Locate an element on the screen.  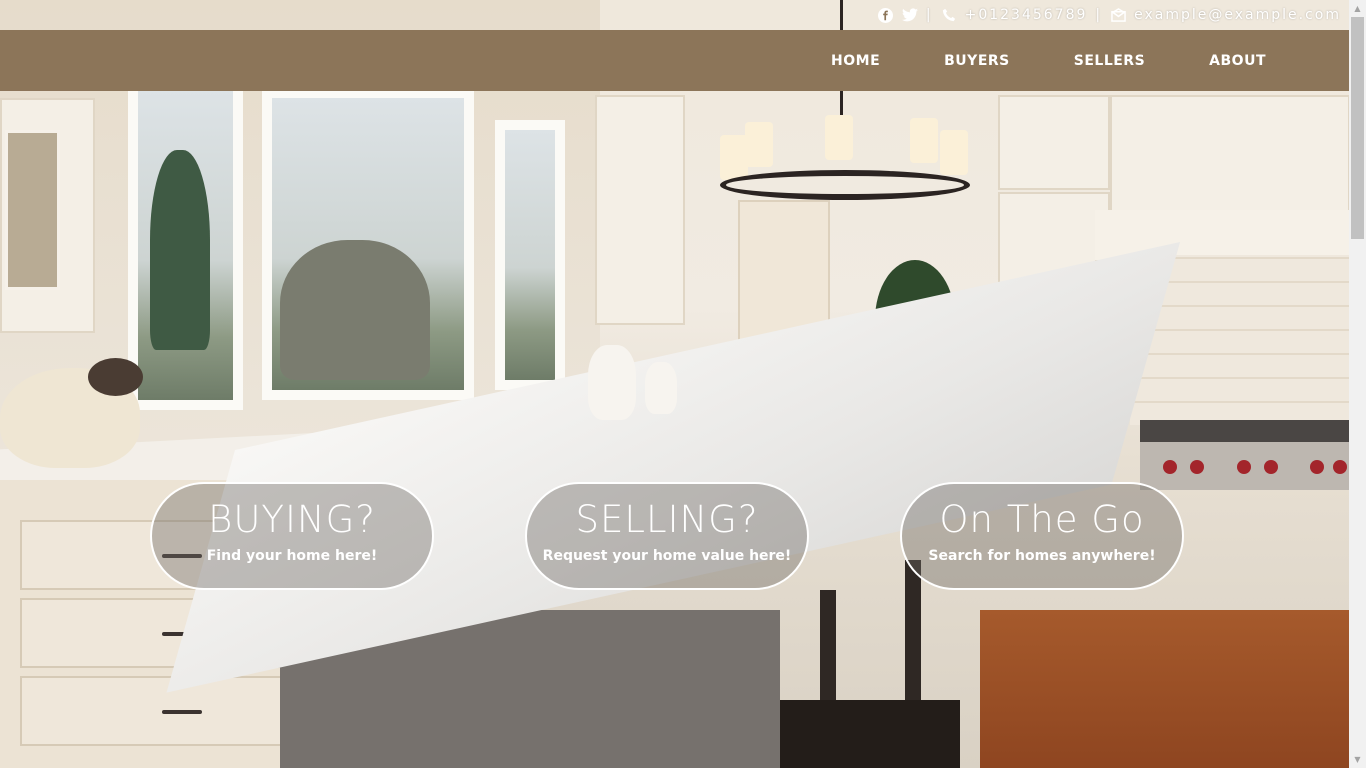
facebook-icon is located at coordinates (886, 15).